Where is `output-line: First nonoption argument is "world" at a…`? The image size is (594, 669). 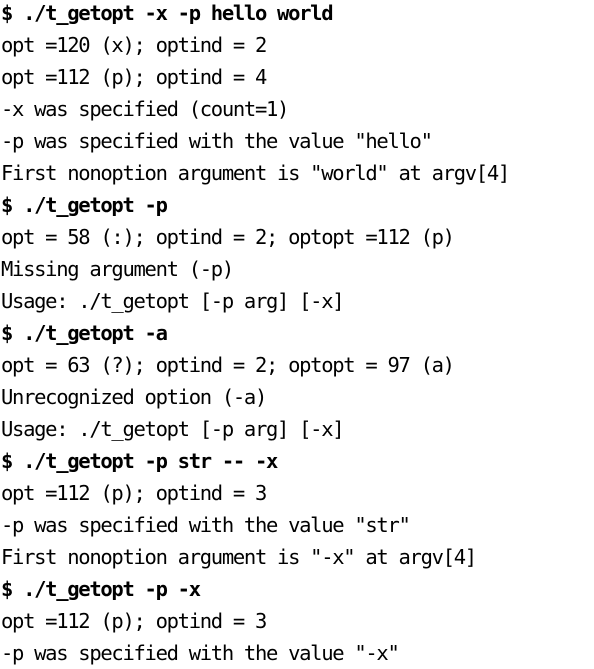
output-line: First nonoption argument is "world" at a… is located at coordinates (255, 173).